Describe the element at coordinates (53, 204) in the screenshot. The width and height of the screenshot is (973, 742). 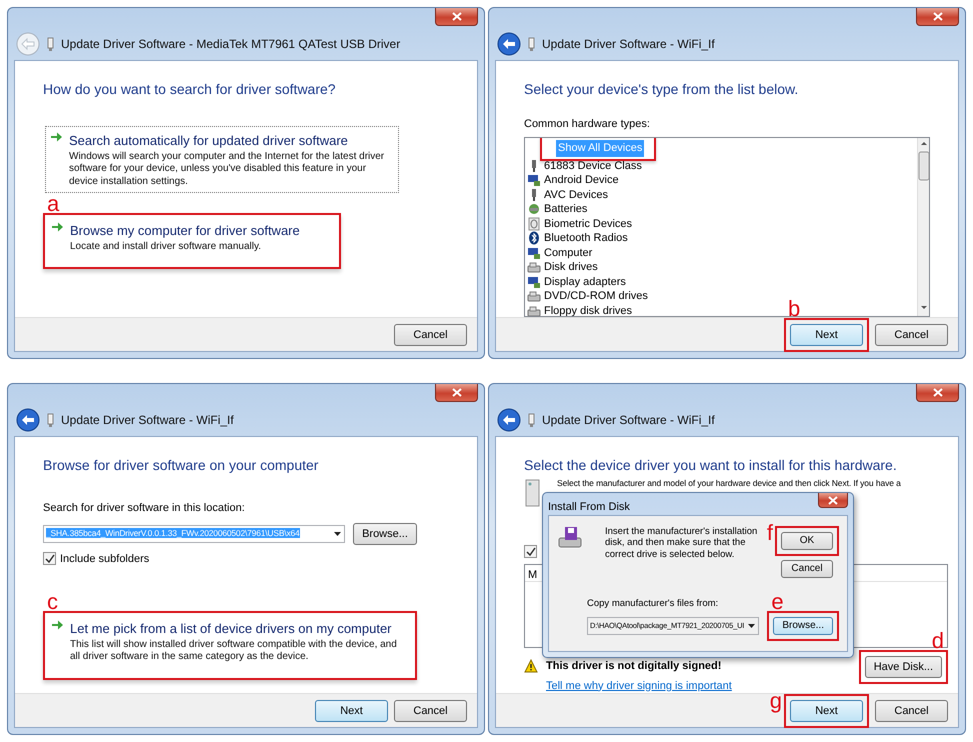
I see `annotation-letter: a` at that location.